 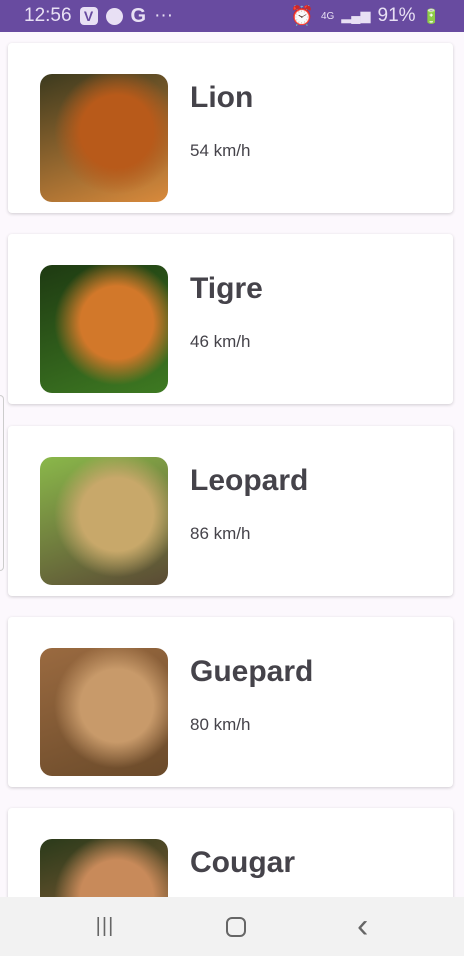 What do you see at coordinates (138, 15) in the screenshot?
I see `google-icon: G` at bounding box center [138, 15].